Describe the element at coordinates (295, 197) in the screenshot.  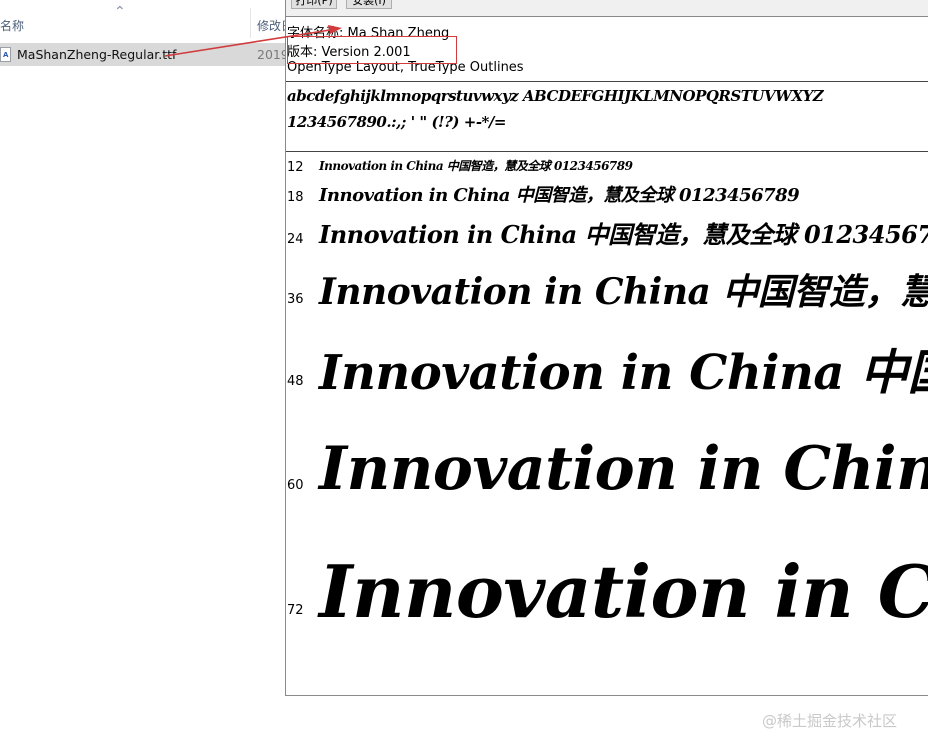
I see `sample-size-label: 18` at that location.